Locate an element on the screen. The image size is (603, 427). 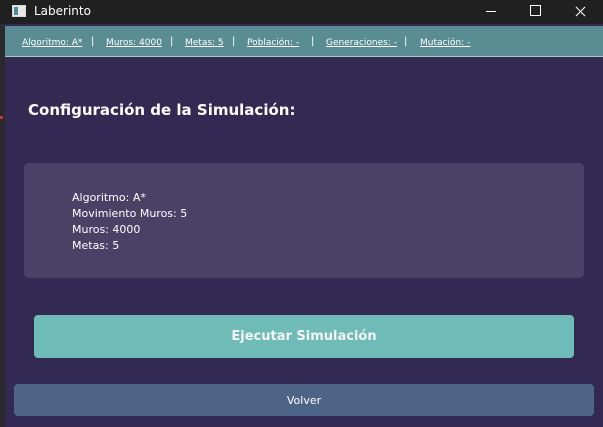
config-goals: Metas: 5 is located at coordinates (96, 245).